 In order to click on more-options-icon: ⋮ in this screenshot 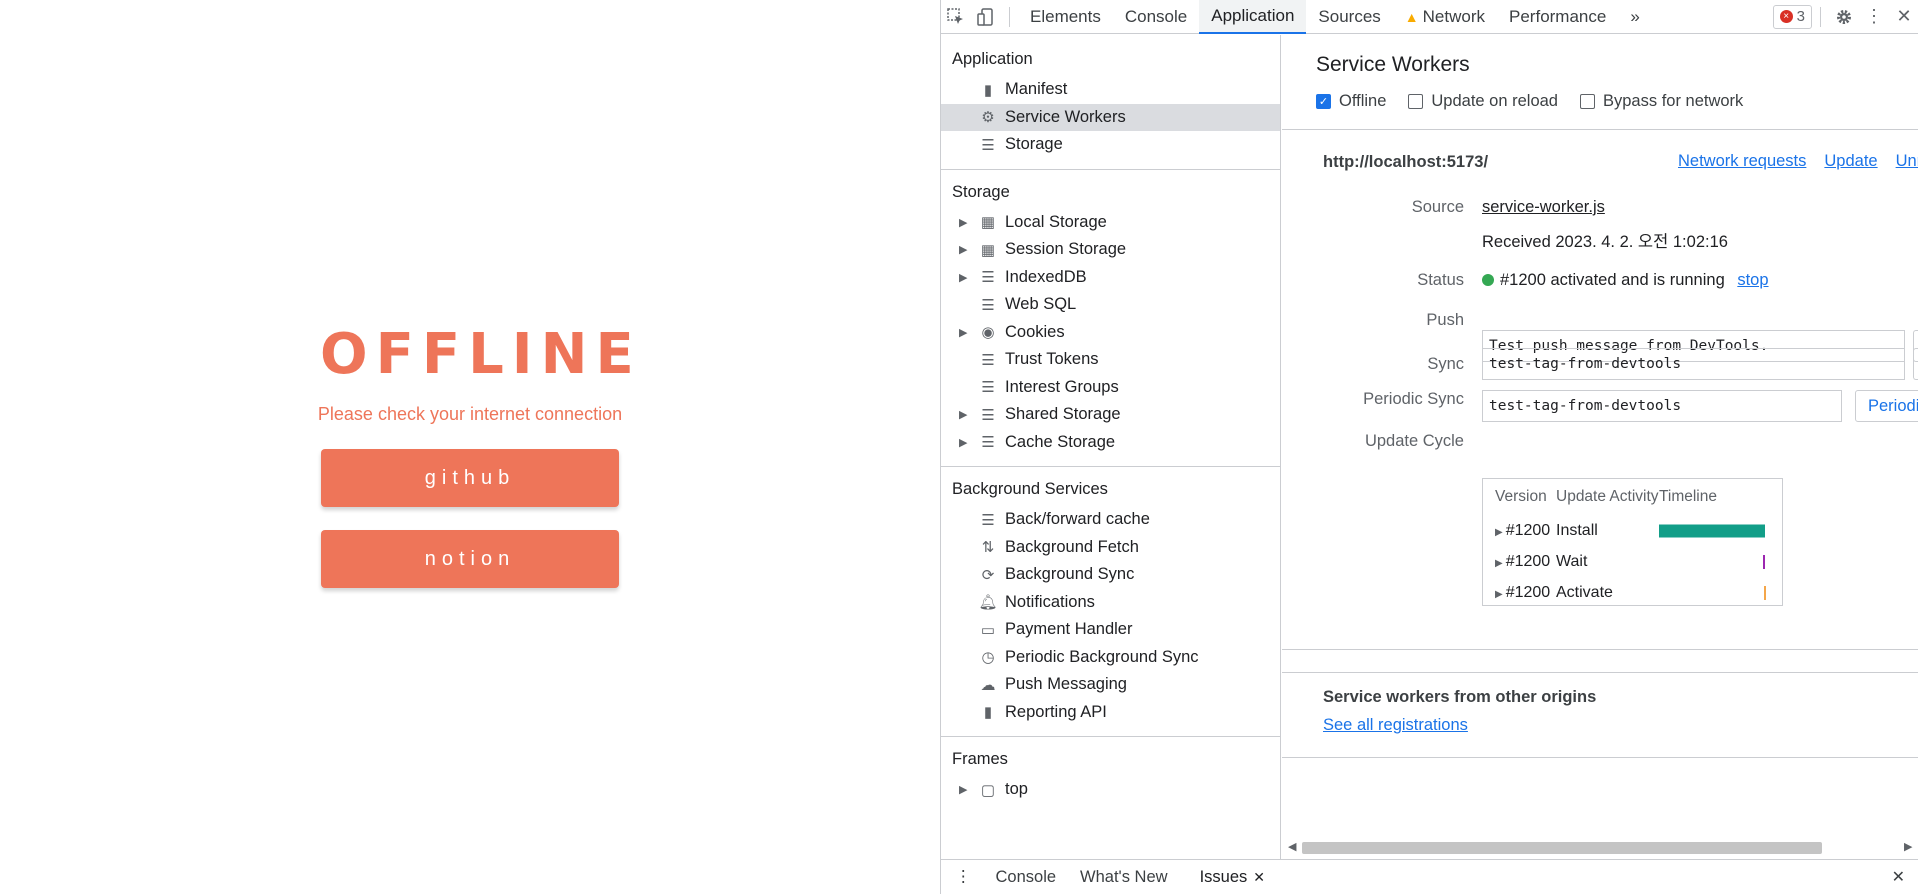, I will do `click(1874, 17)`.